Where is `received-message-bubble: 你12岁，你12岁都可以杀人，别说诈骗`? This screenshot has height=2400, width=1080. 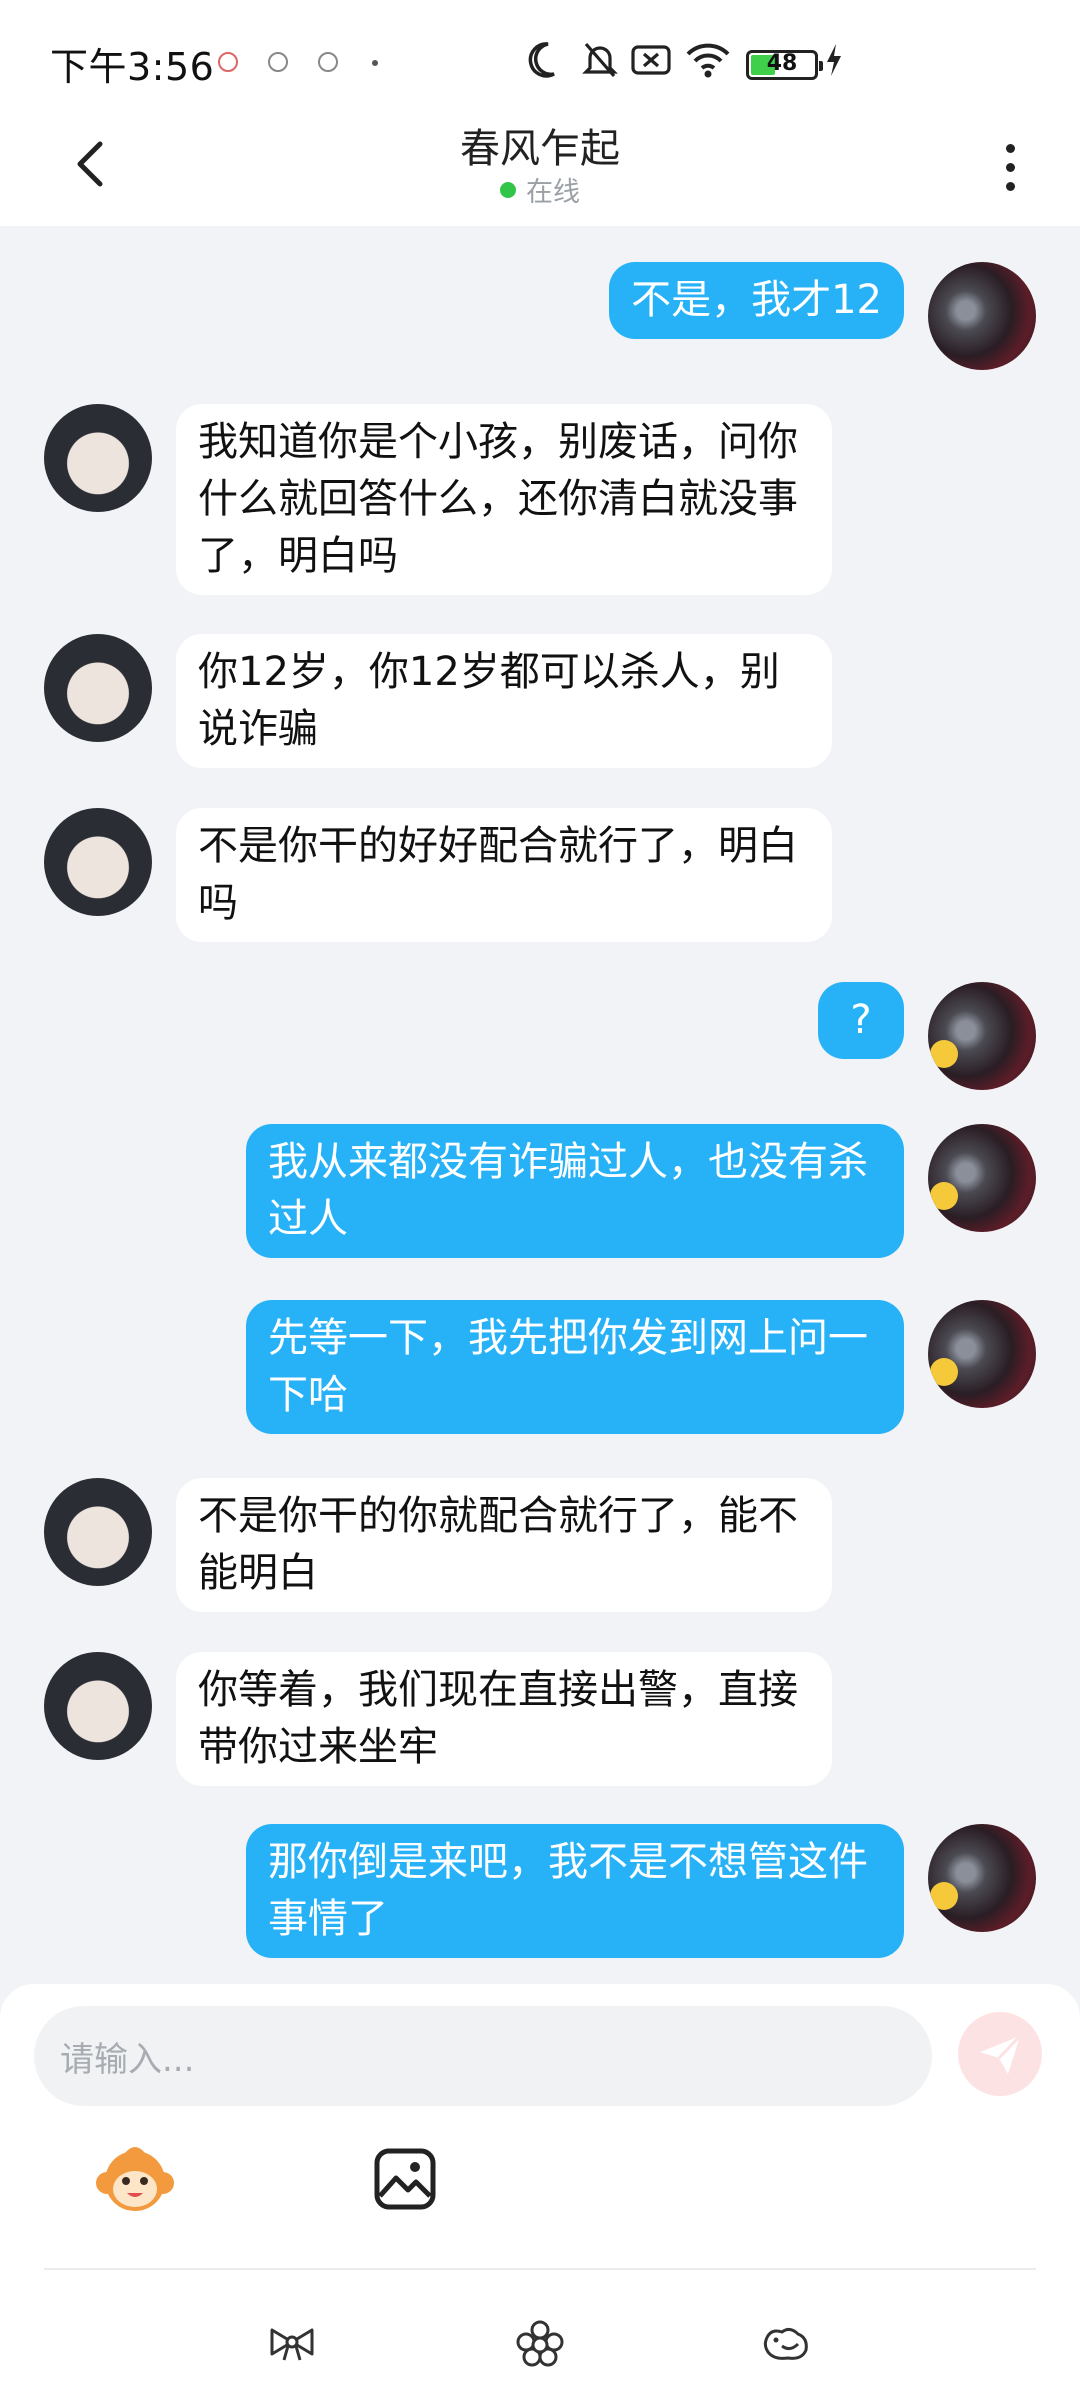
received-message-bubble: 你12岁，你12岁都可以杀人，别说诈骗 is located at coordinates (504, 701).